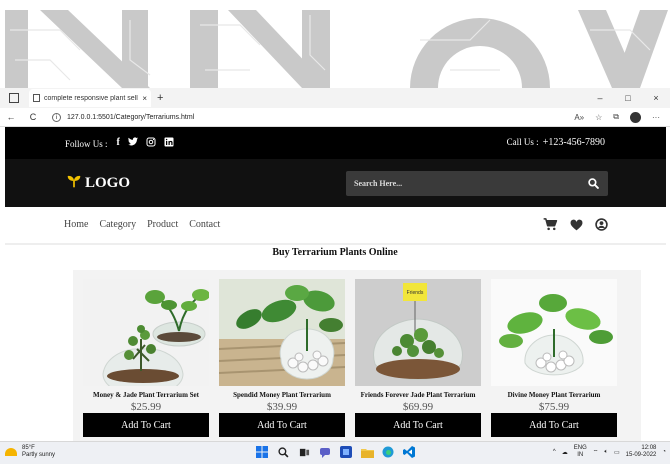 This screenshot has height=464, width=670. Describe the element at coordinates (162, 224) in the screenshot. I see `nav-product: Product` at that location.